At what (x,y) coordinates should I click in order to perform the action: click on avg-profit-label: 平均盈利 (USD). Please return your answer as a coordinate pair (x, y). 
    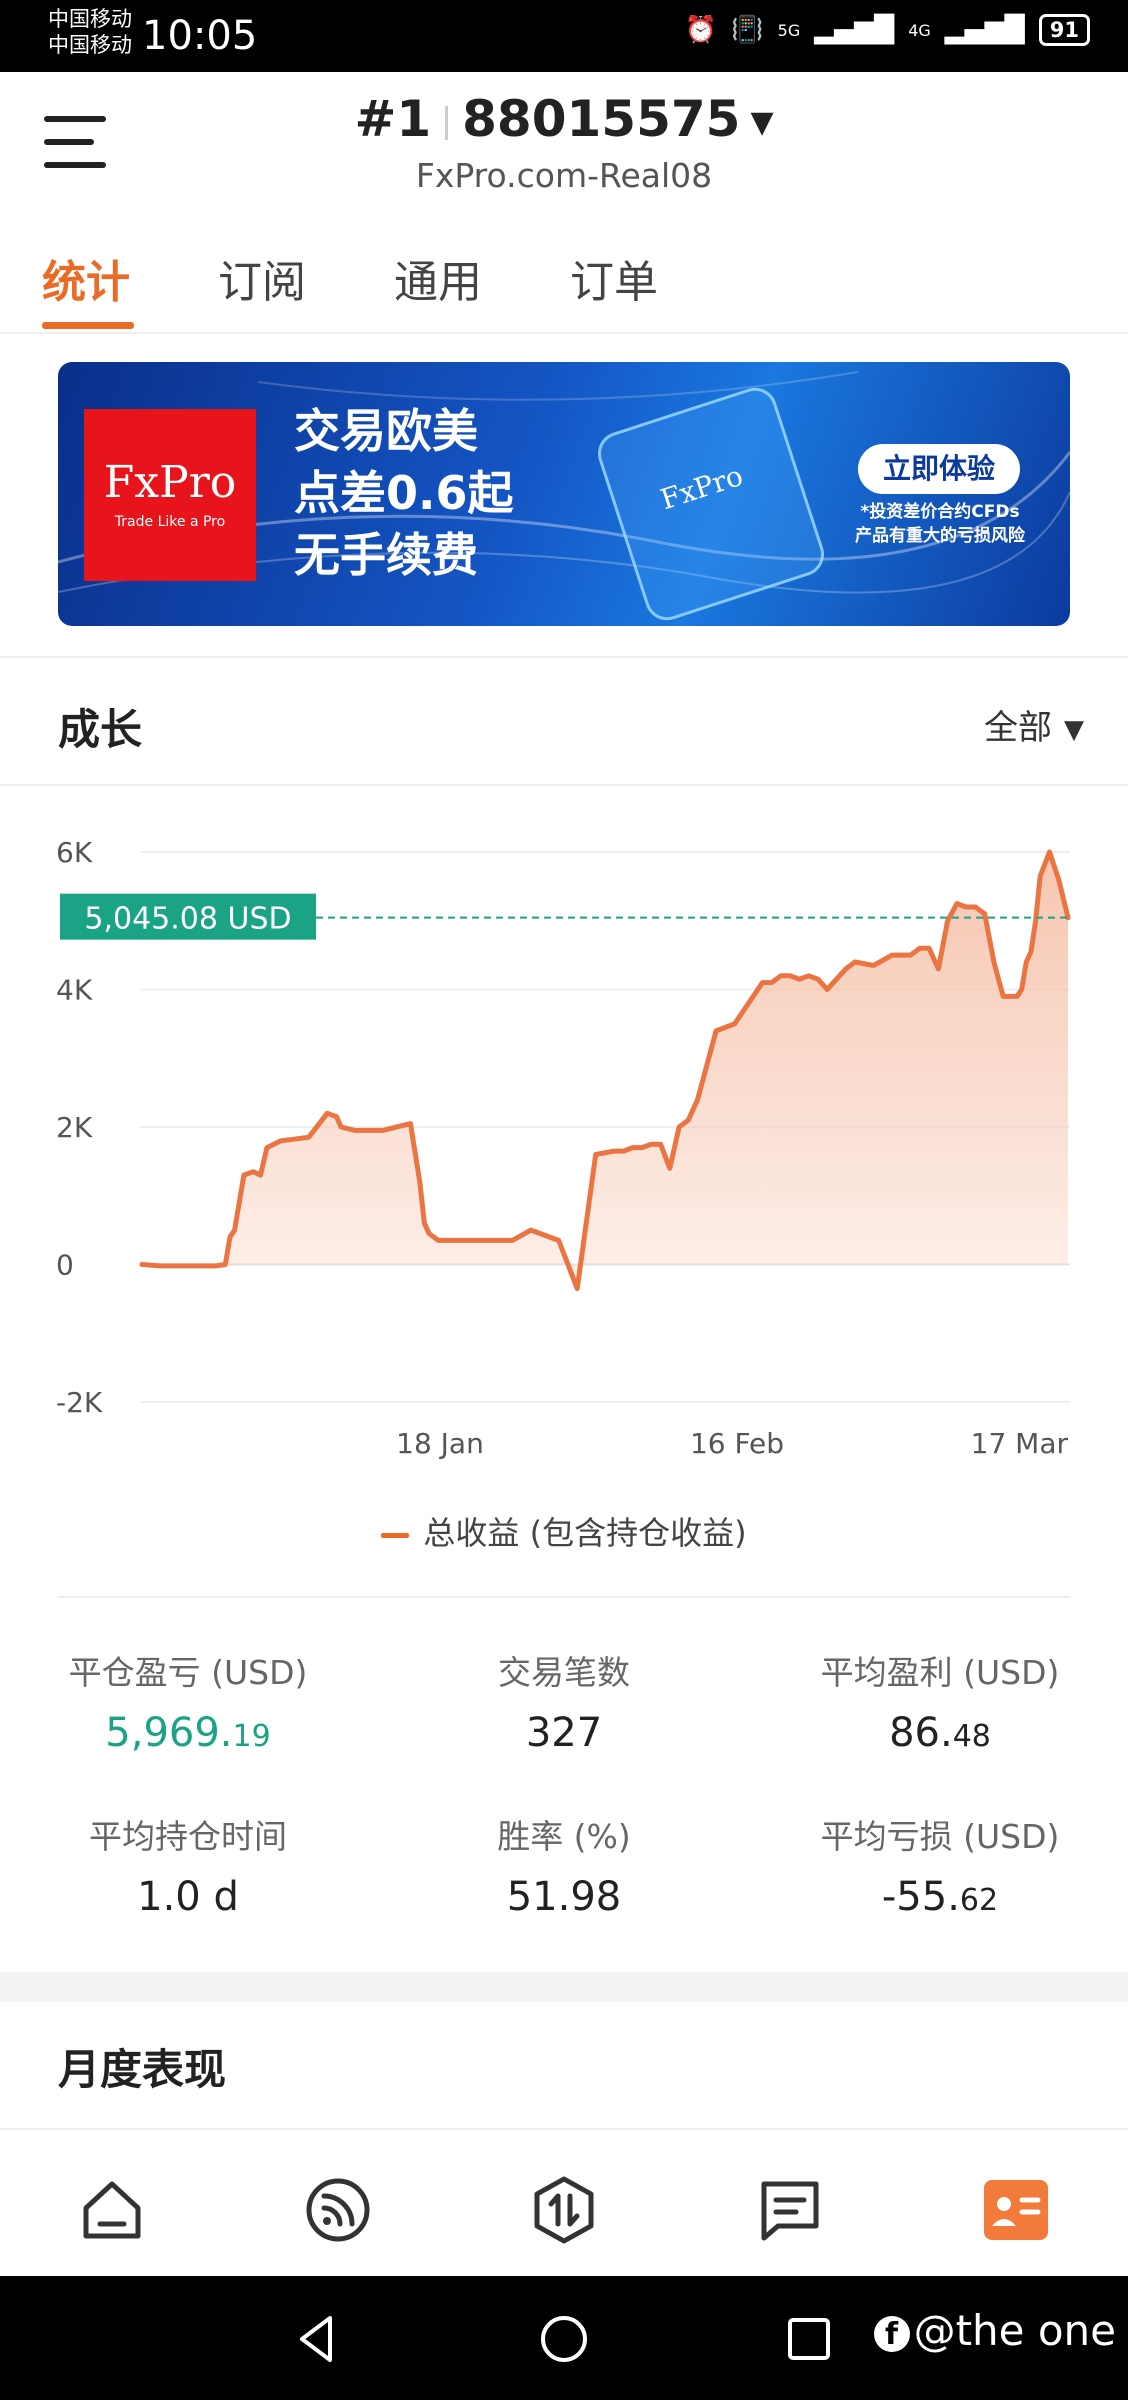
    Looking at the image, I should click on (940, 1672).